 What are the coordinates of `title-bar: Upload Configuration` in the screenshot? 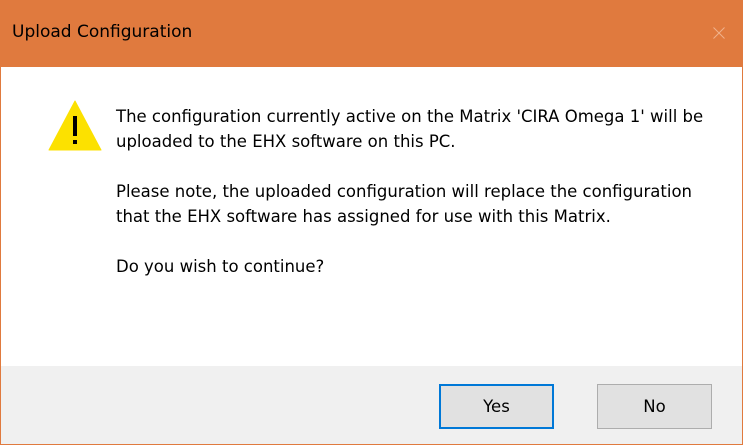 It's located at (371, 33).